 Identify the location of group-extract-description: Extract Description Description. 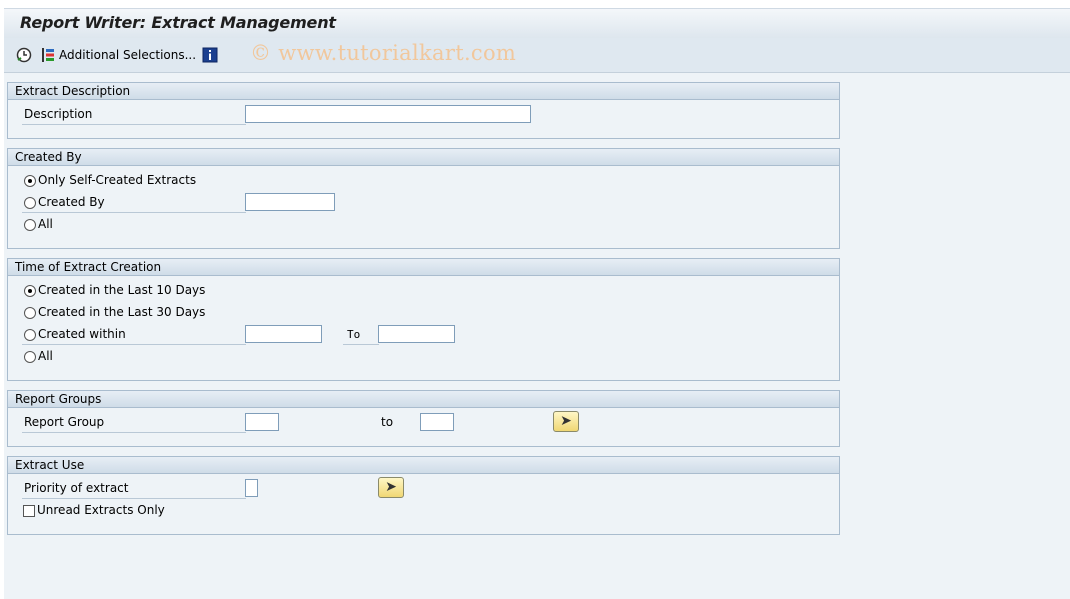
(423, 110).